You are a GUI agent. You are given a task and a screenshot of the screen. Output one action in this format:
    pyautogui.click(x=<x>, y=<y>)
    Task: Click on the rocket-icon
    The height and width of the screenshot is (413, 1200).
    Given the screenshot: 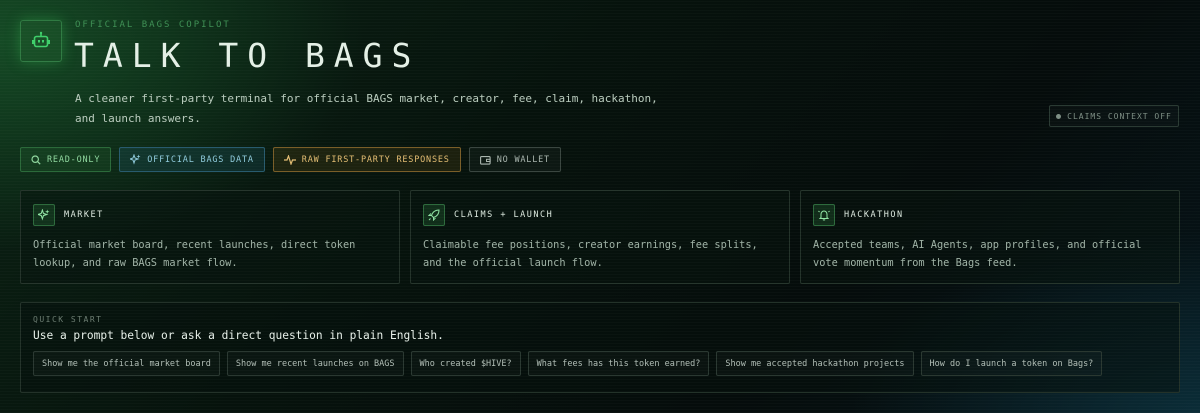 What is the action you would take?
    pyautogui.click(x=434, y=215)
    